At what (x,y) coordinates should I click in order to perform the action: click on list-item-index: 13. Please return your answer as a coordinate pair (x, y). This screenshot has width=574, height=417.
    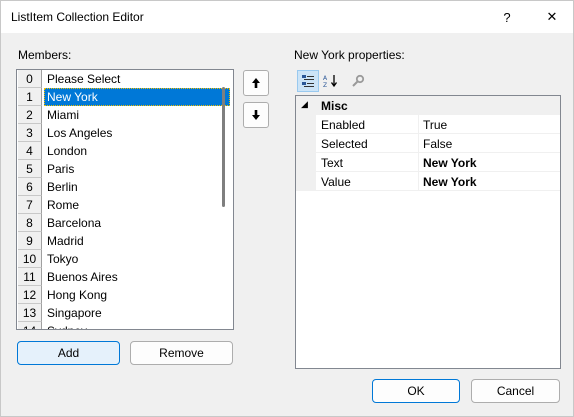
    Looking at the image, I should click on (30, 313).